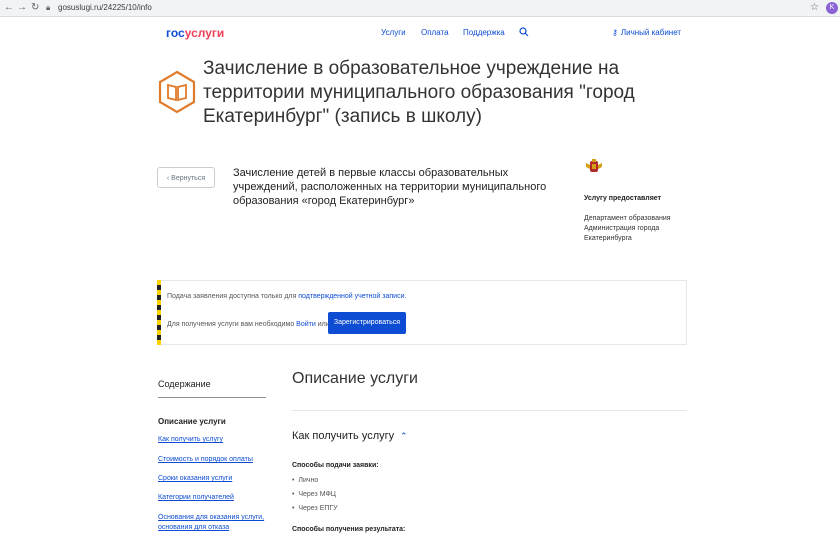  Describe the element at coordinates (435, 33) in the screenshot. I see `nav-payment: Оплата` at that location.